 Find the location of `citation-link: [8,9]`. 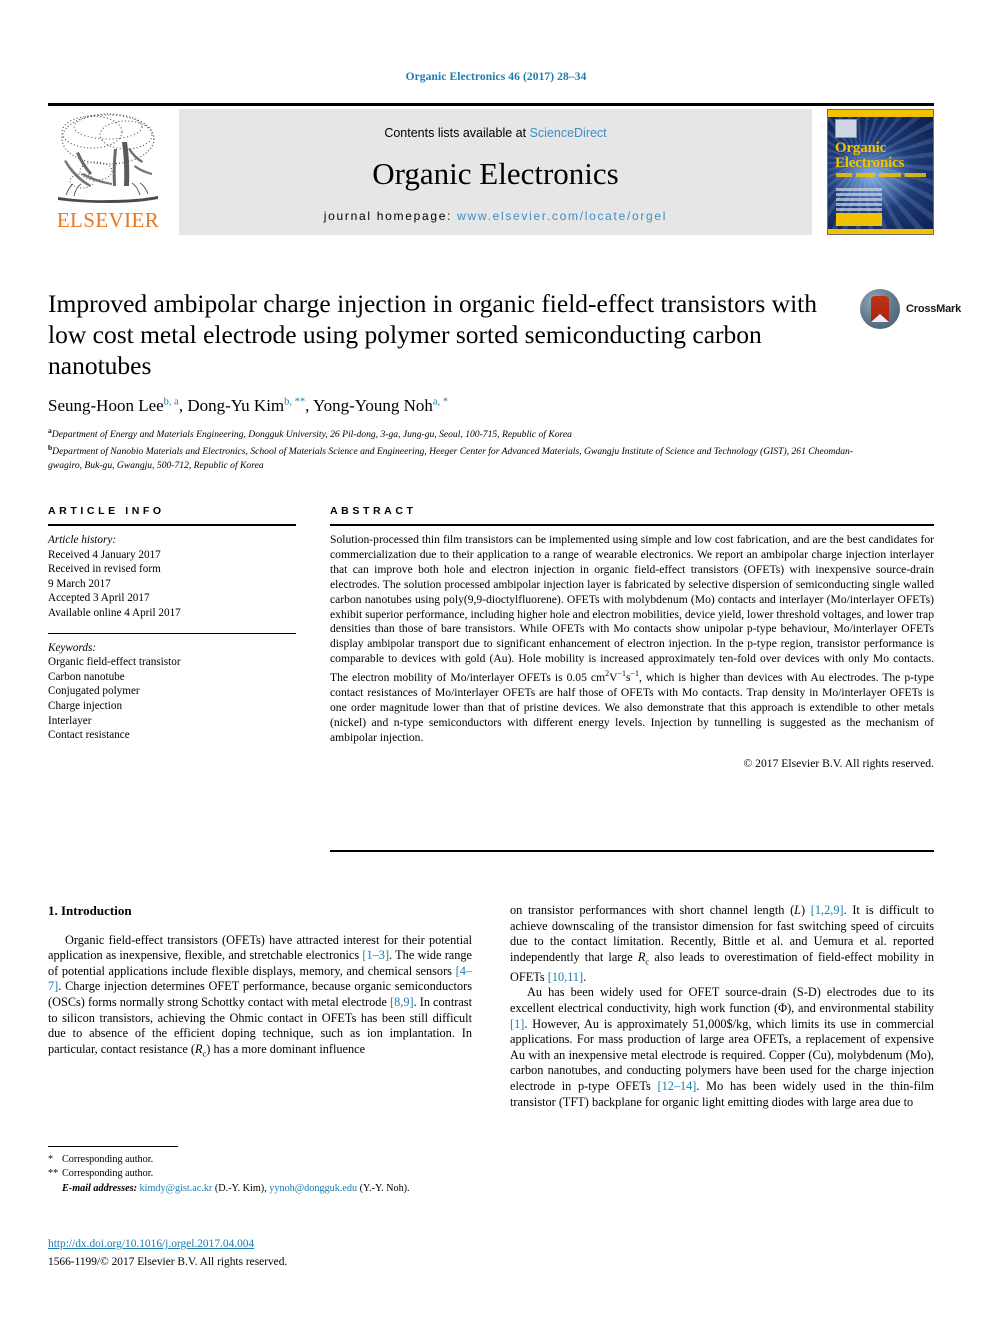

citation-link: [8,9] is located at coordinates (402, 1002).